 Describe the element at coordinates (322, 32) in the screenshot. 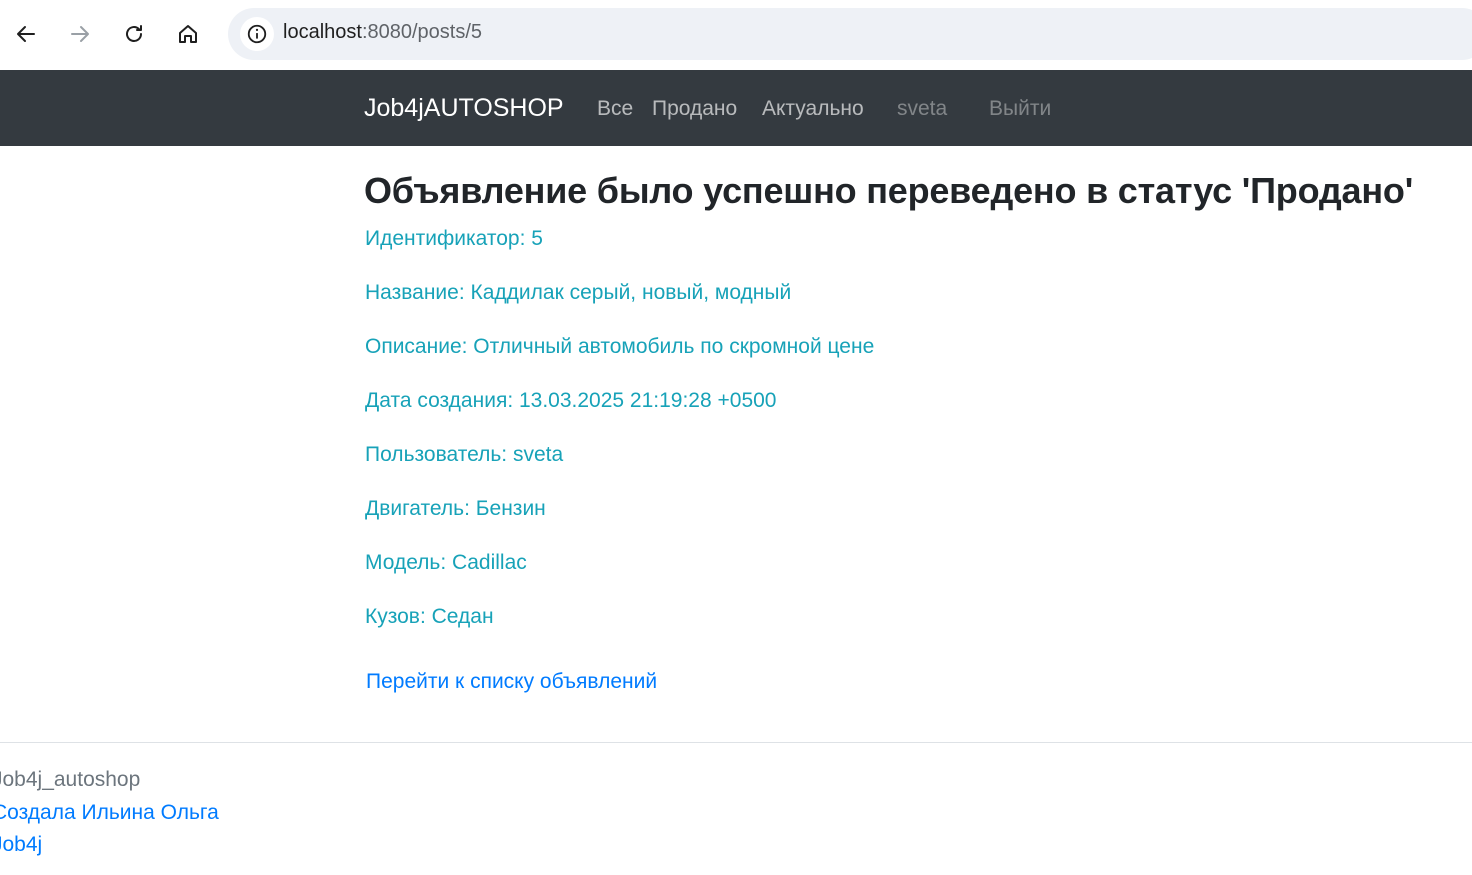

I see `url-host: localhost` at that location.